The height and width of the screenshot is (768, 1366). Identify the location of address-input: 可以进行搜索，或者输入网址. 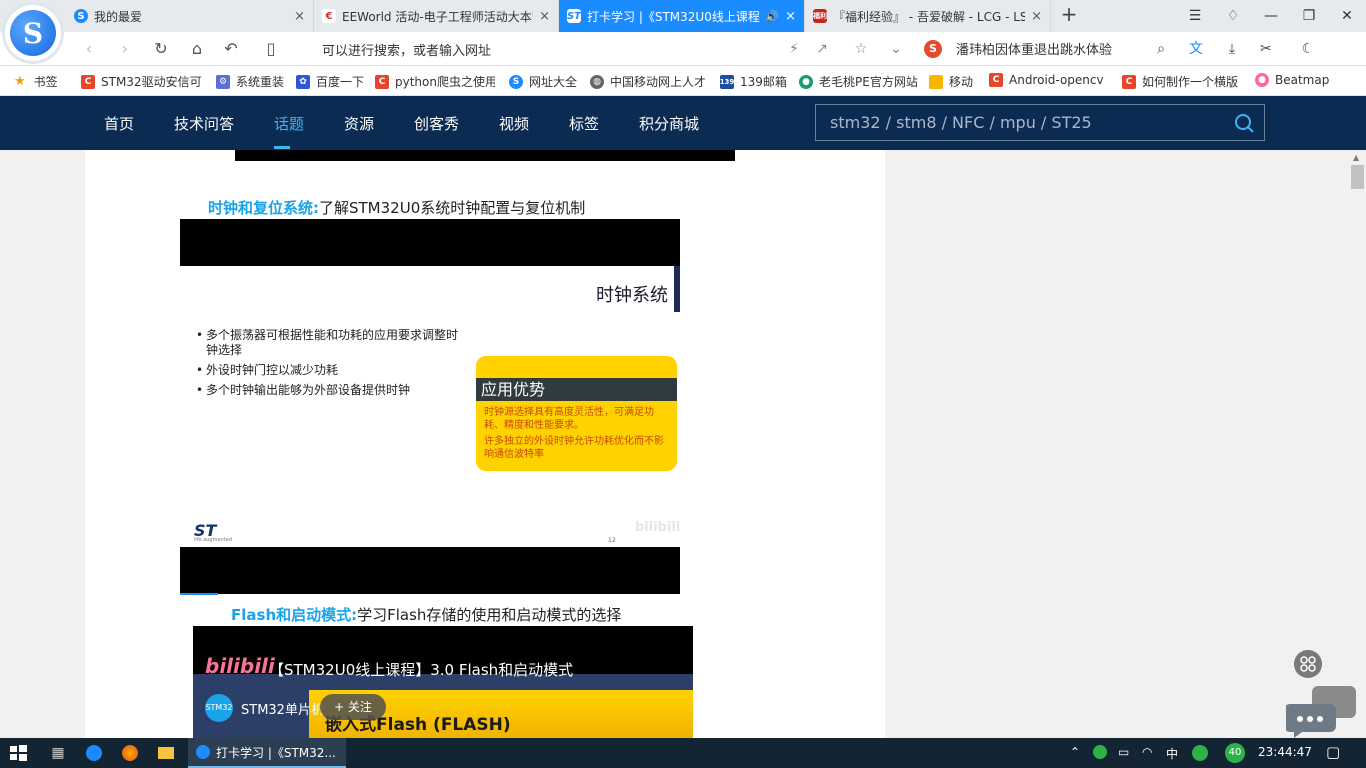
(406, 49).